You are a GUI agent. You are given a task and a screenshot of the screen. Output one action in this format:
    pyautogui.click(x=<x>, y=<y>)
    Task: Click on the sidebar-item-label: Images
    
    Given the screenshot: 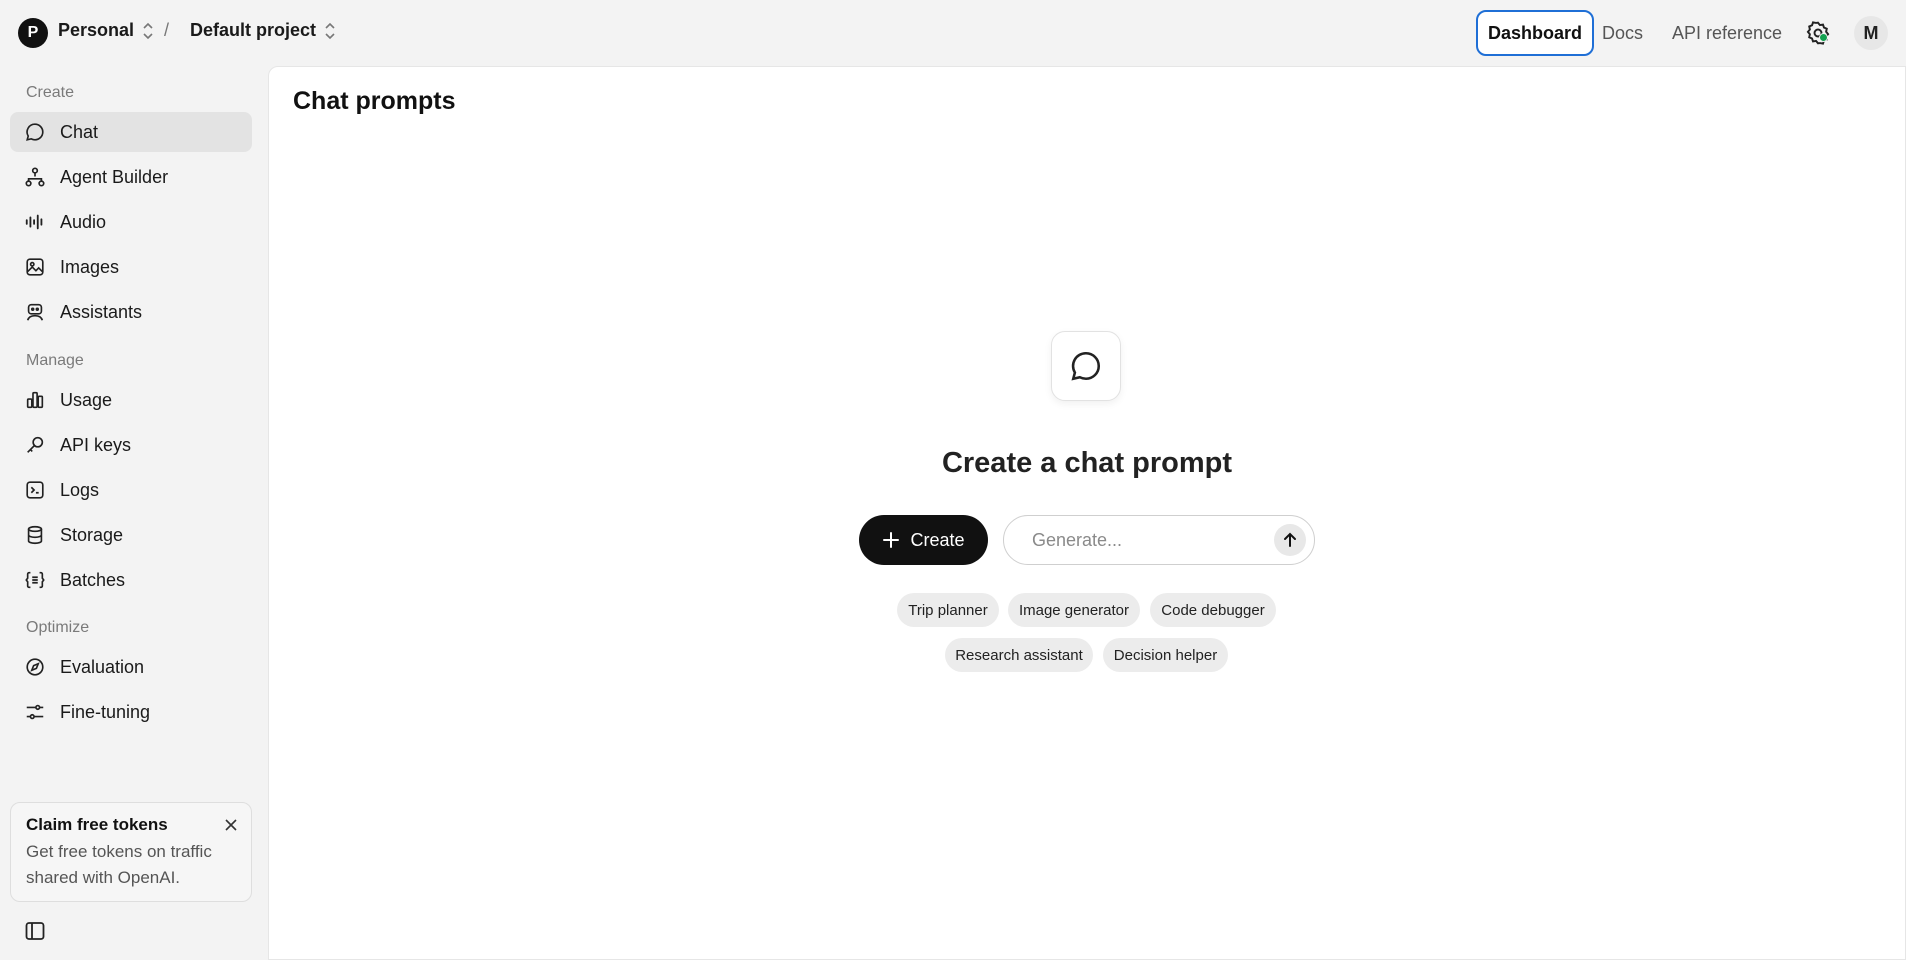 What is the action you would take?
    pyautogui.click(x=90, y=266)
    